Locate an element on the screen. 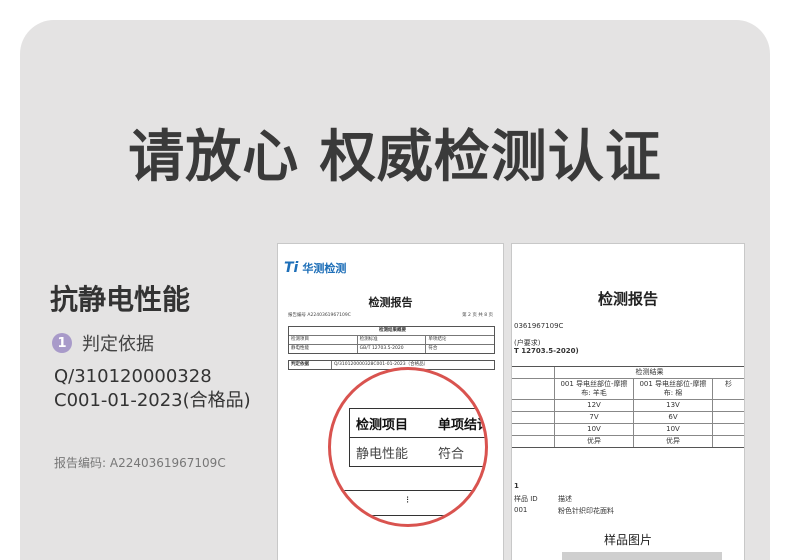 The width and height of the screenshot is (790, 560). table-cell: 检测项目 is located at coordinates (300, 339).